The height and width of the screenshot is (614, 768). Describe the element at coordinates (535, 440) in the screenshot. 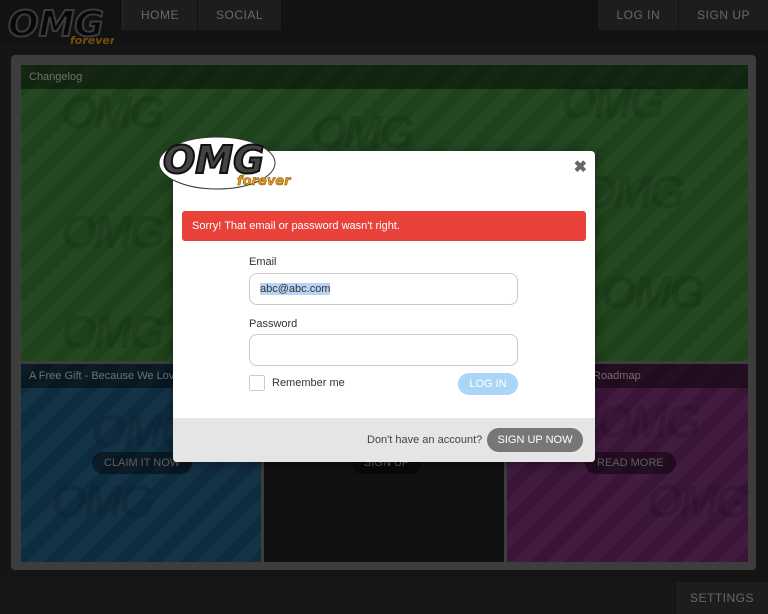

I see `sign-up-now-button: SIGN UP NOW` at that location.